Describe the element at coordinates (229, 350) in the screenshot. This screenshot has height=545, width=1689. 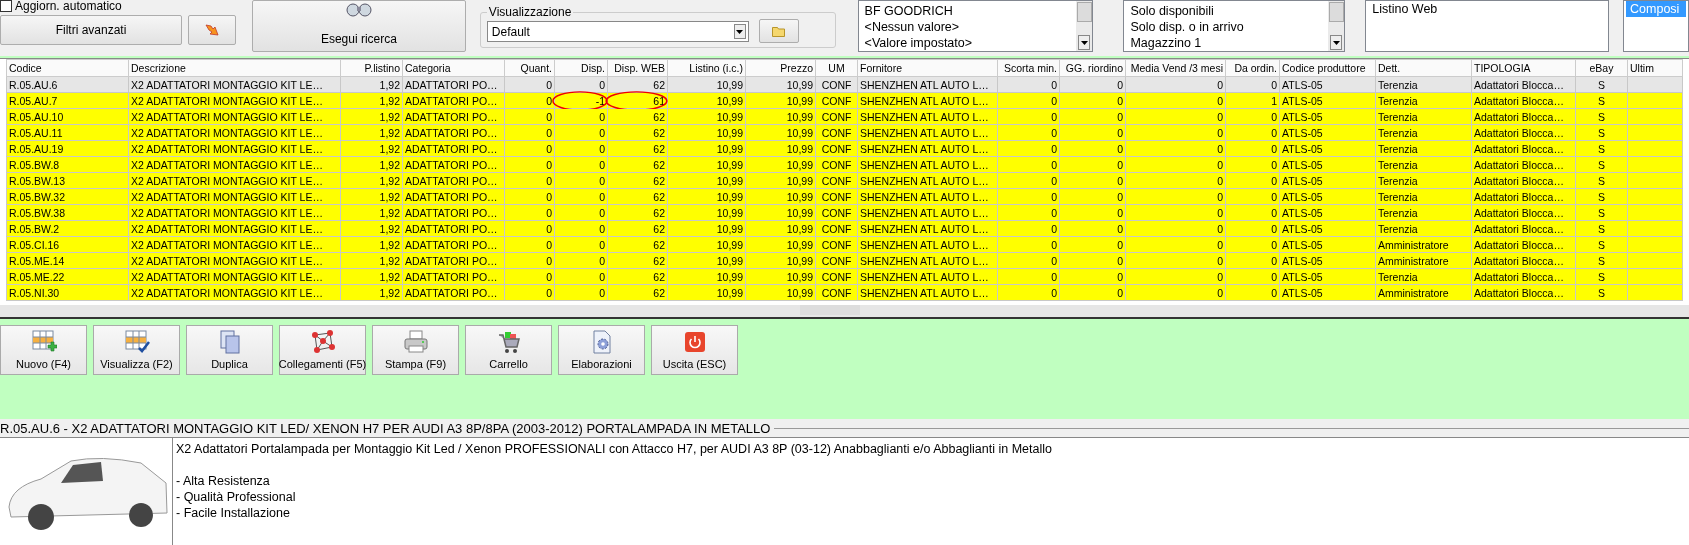
I see `toolbar-button: Duplica` at that location.